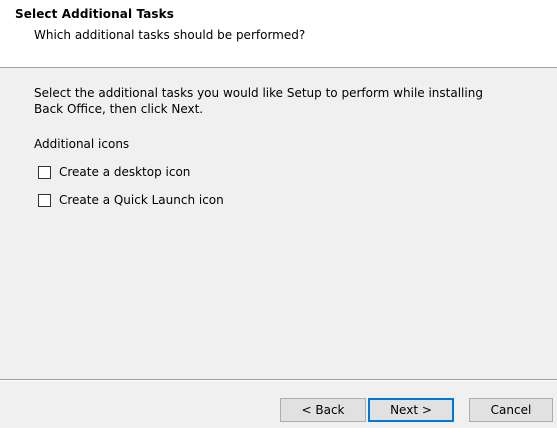 The height and width of the screenshot is (428, 557). What do you see at coordinates (323, 410) in the screenshot?
I see `back-button: < Back` at bounding box center [323, 410].